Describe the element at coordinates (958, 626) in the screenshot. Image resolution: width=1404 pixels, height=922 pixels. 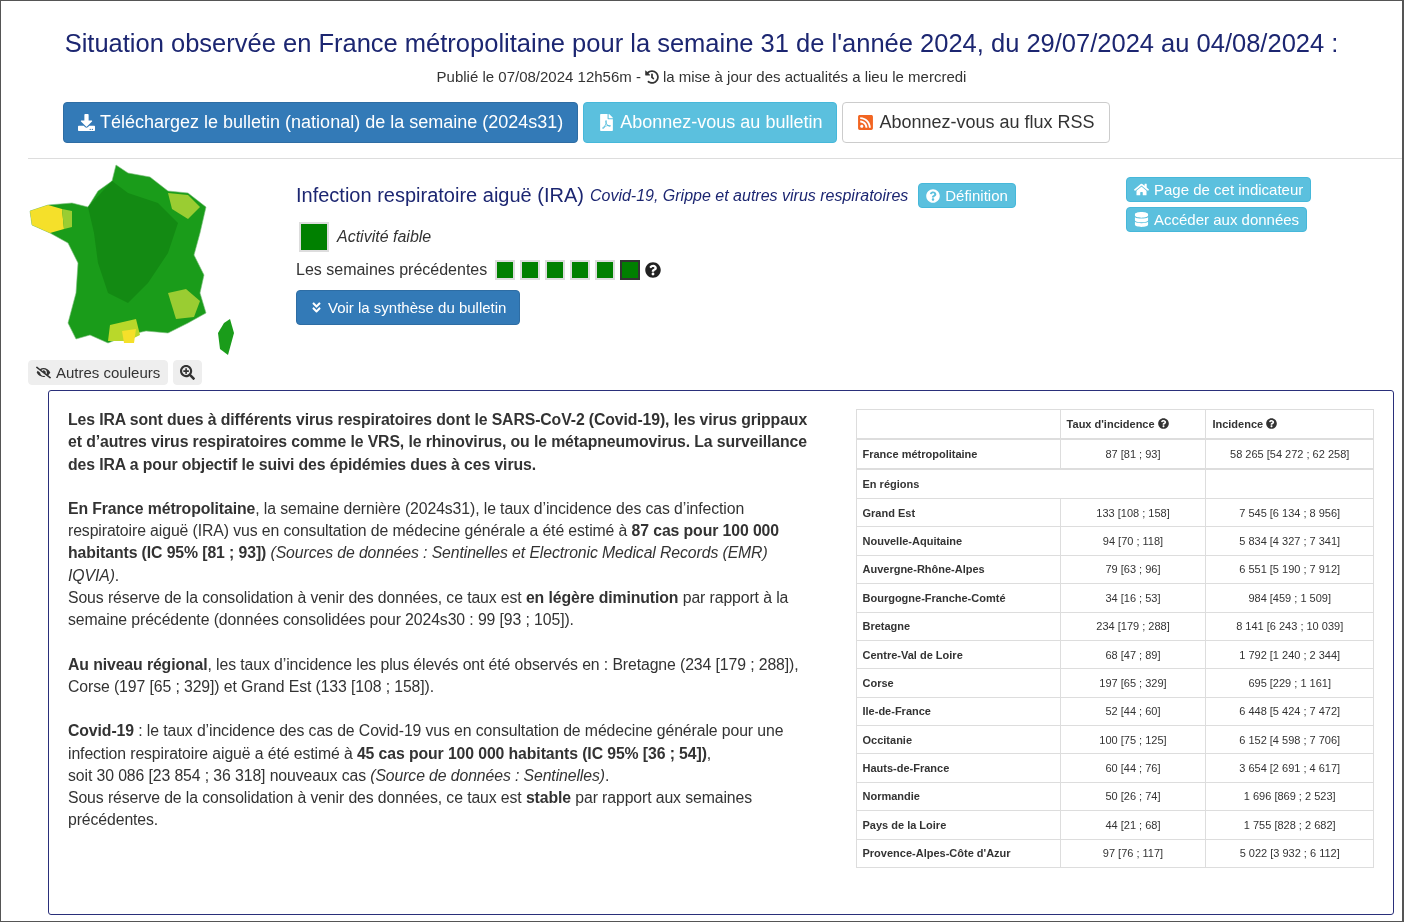
I see `region-cell: Bretagne` at that location.